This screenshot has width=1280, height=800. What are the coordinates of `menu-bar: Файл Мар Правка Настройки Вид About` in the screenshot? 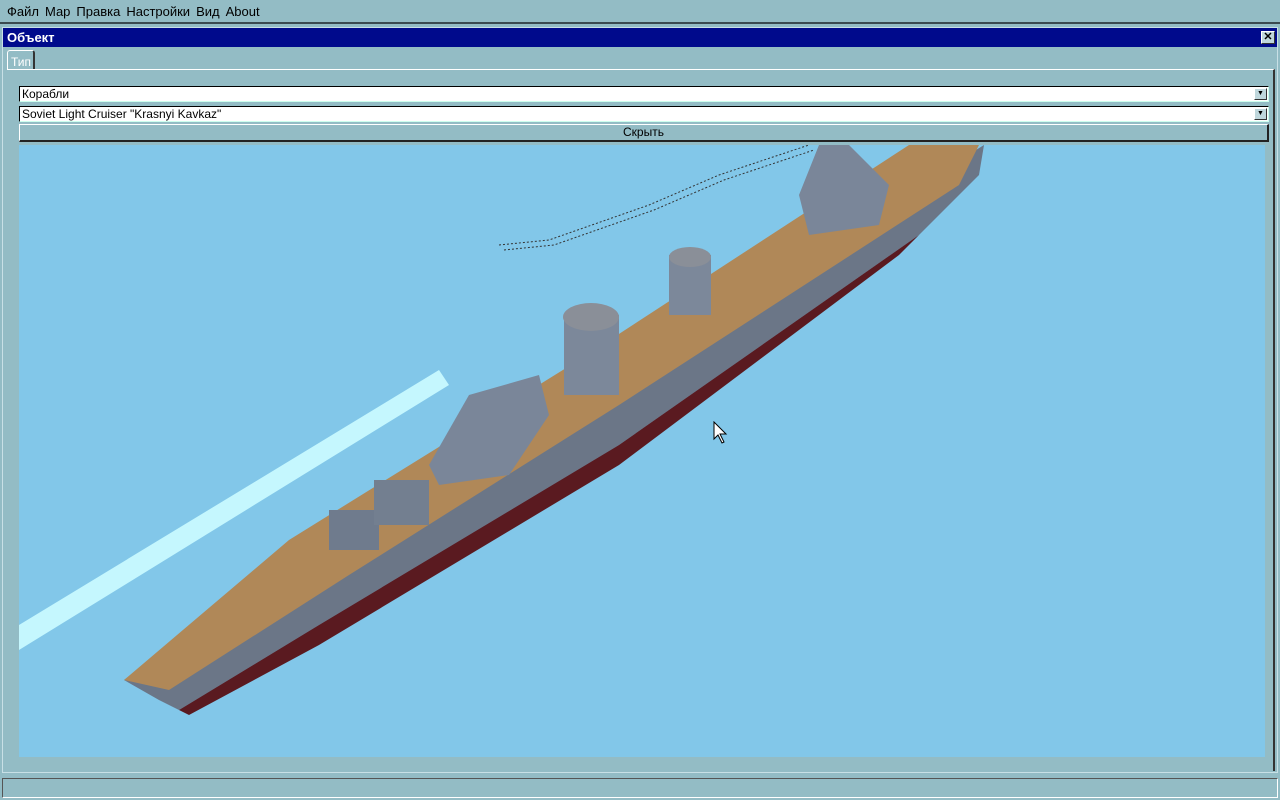 It's located at (640, 12).